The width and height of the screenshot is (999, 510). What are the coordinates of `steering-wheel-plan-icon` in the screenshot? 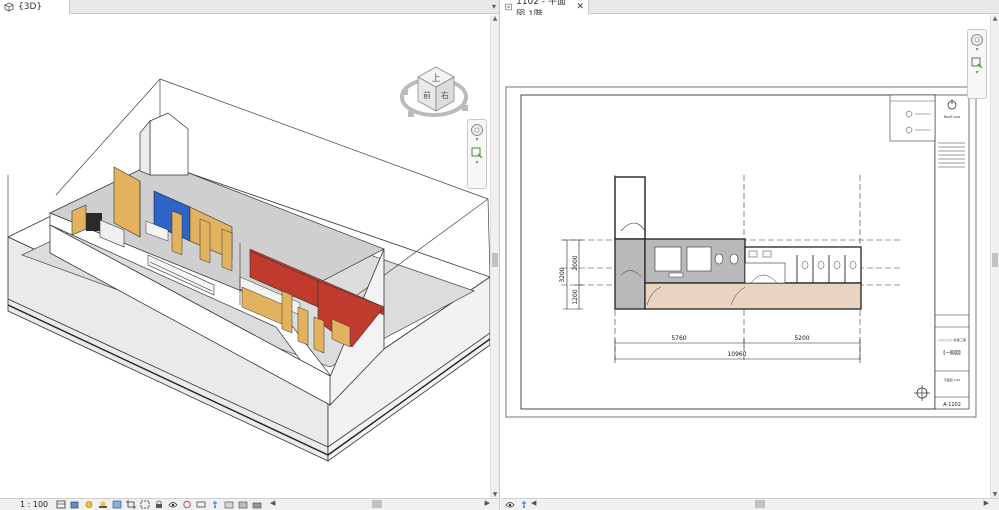 It's located at (977, 40).